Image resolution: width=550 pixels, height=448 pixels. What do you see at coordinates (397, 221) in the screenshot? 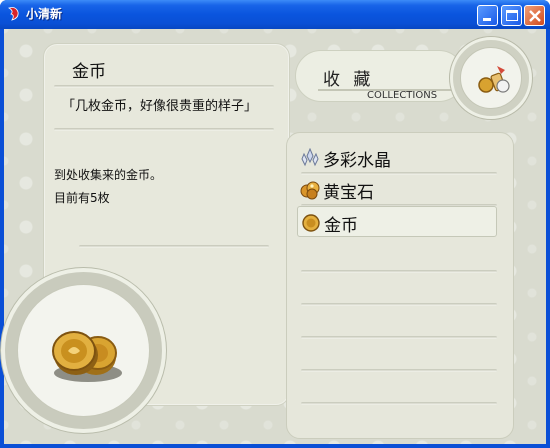
I see `list-item-coin: 金币` at bounding box center [397, 221].